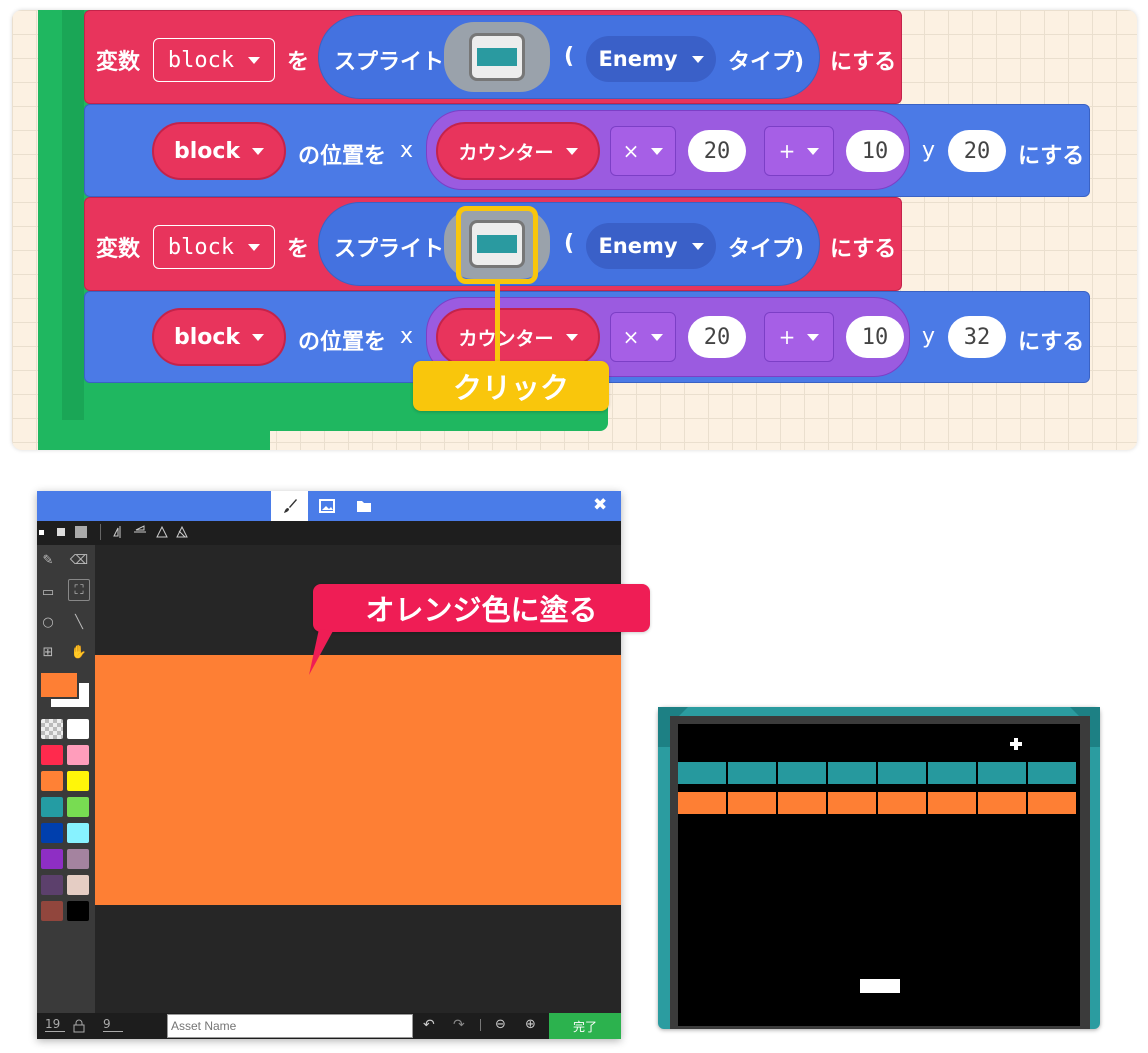  I want to click on done-button: 完了, so click(585, 1026).